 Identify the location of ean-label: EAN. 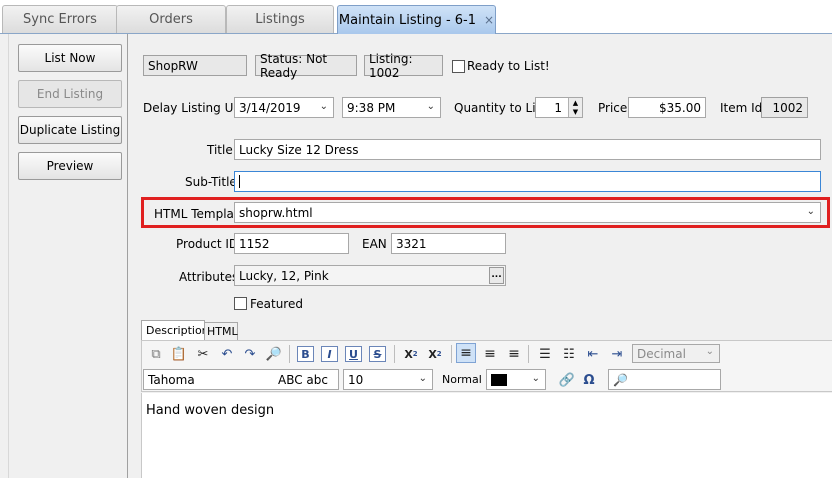
(374, 244).